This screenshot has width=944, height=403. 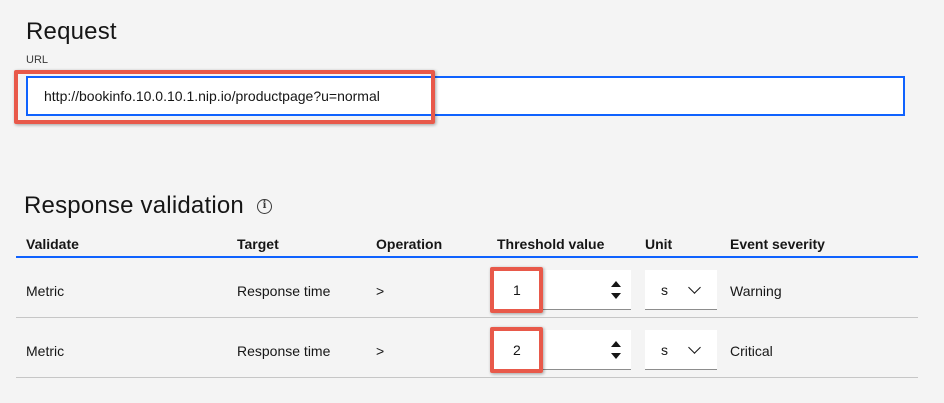 I want to click on row-1-target: Response time, so click(x=284, y=291).